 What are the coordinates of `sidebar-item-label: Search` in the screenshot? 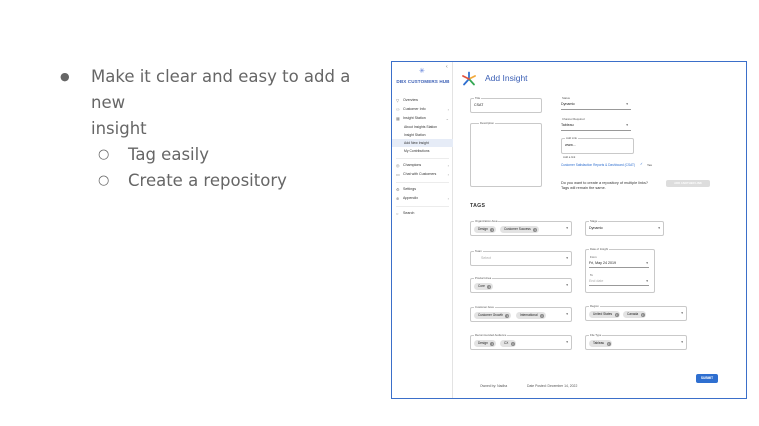 It's located at (409, 213).